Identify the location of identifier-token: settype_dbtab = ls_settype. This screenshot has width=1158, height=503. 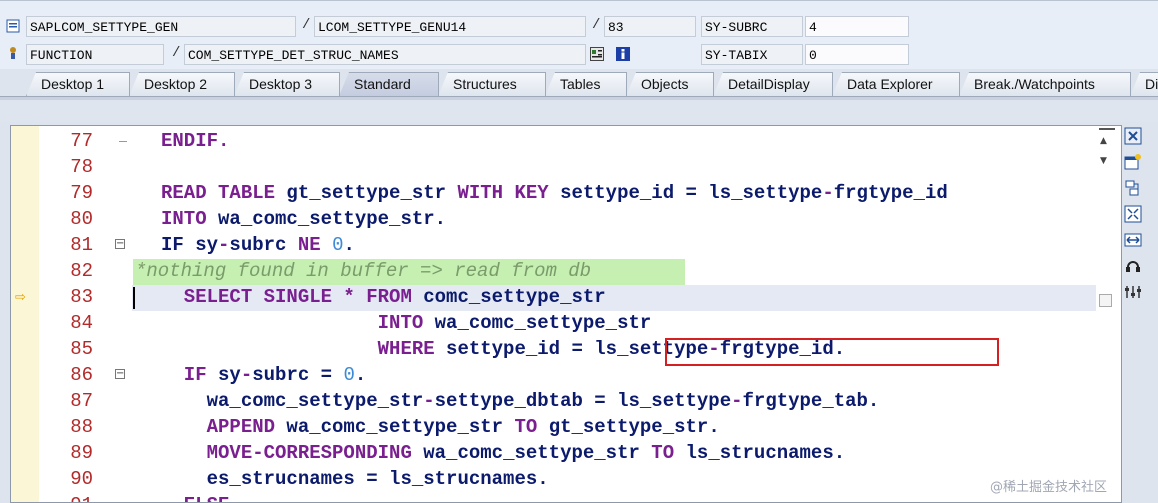
(583, 401).